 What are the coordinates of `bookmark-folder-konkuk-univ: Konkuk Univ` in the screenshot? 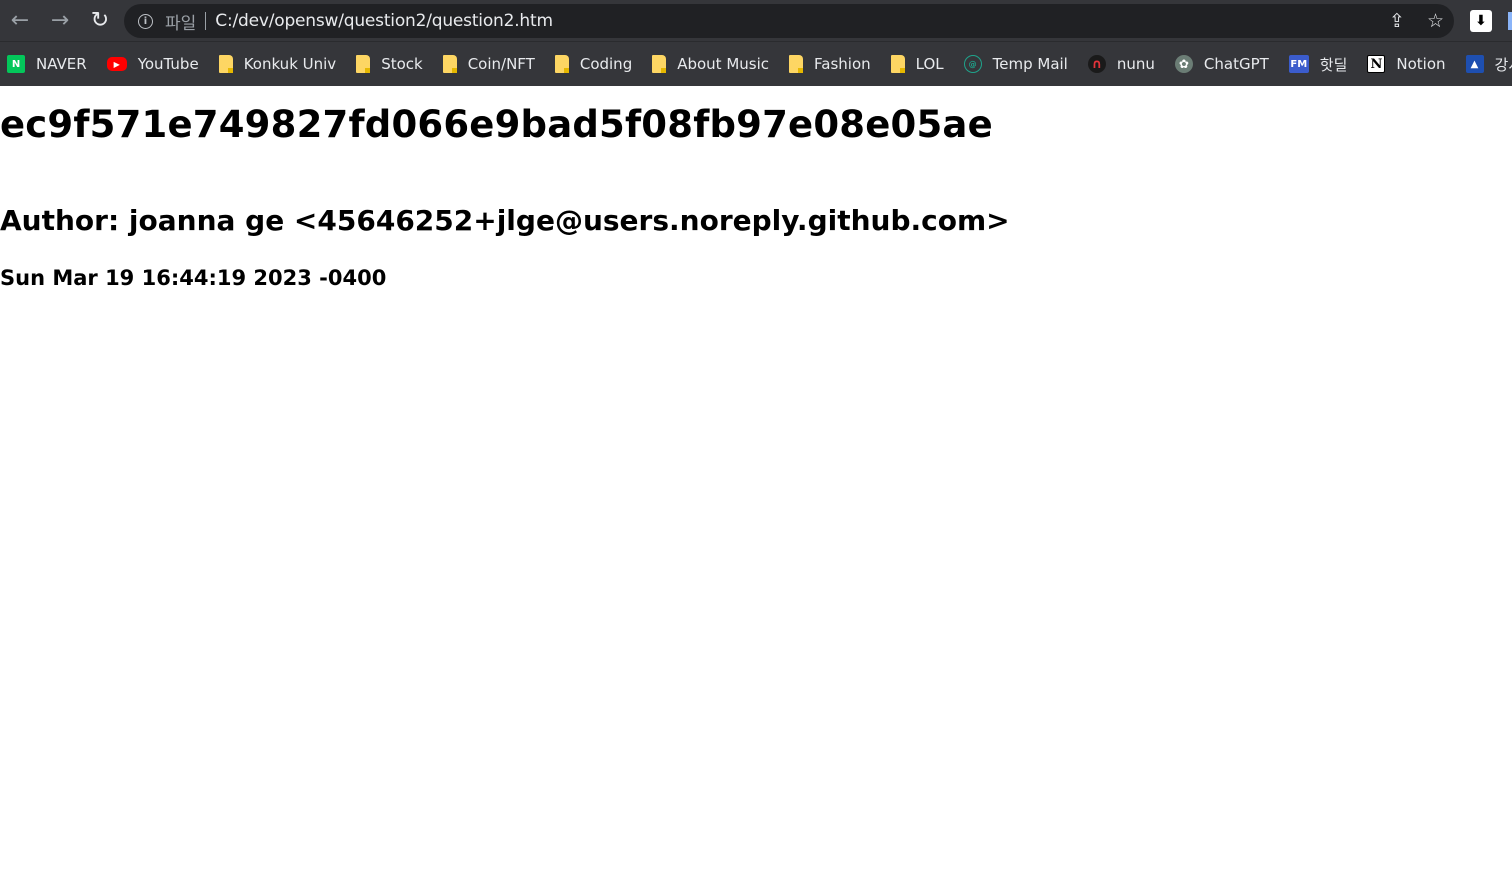 It's located at (277, 64).